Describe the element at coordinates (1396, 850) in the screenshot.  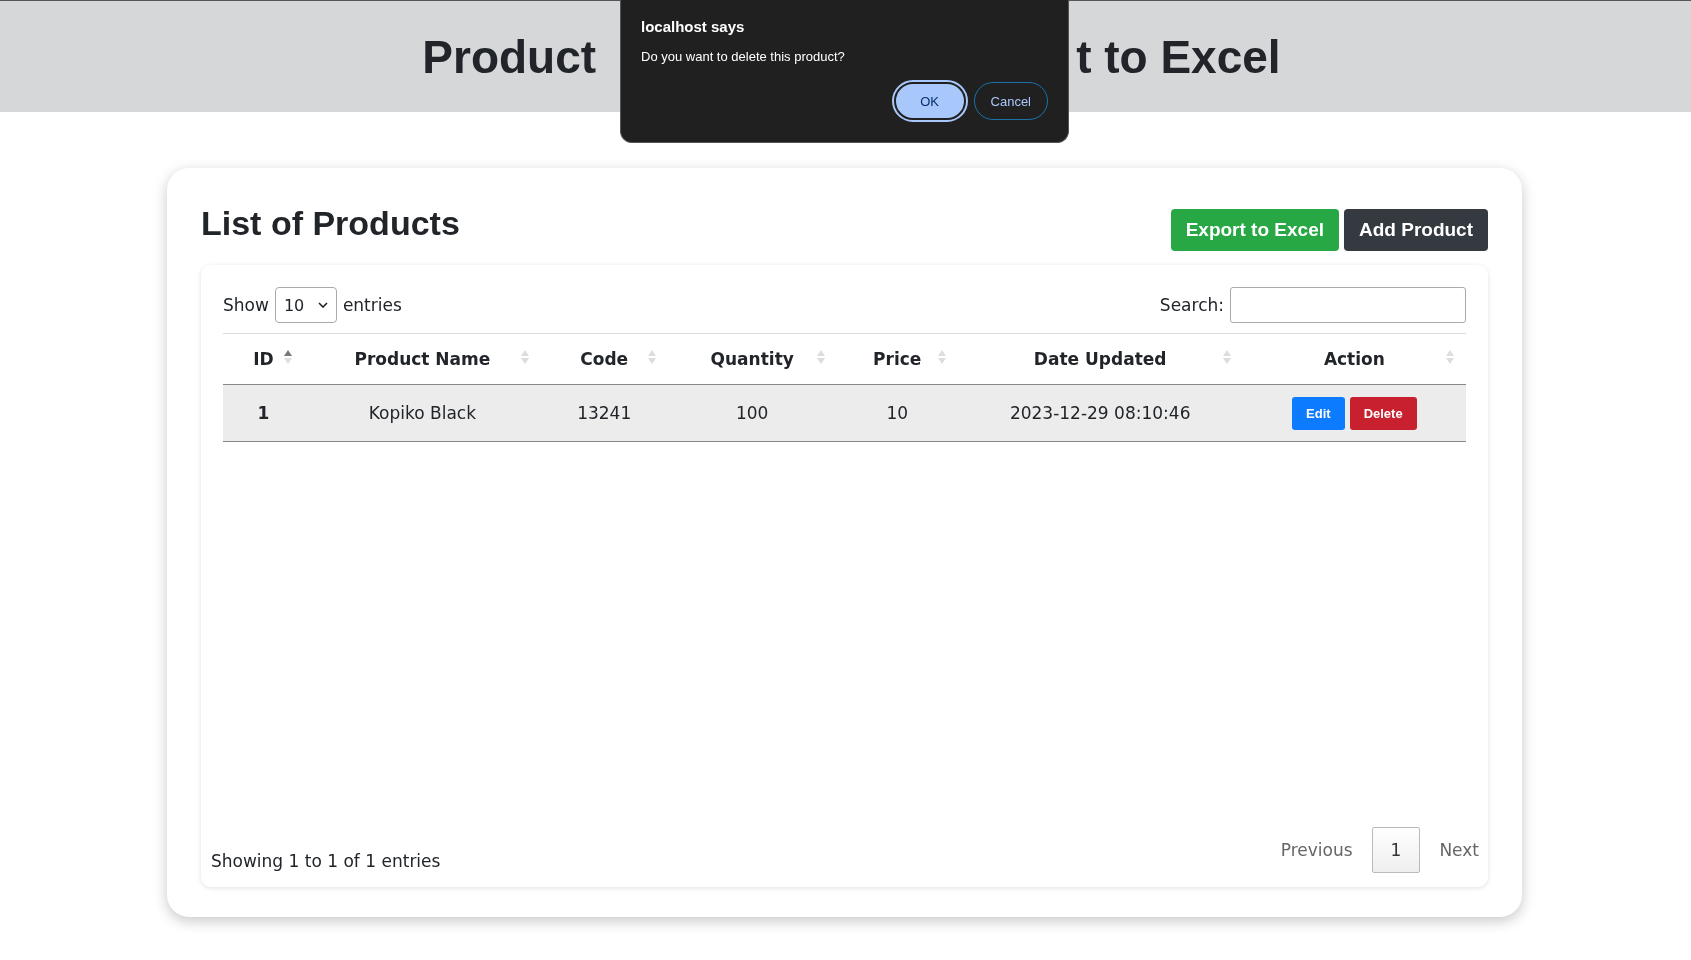
I see `page-button: 1` at that location.